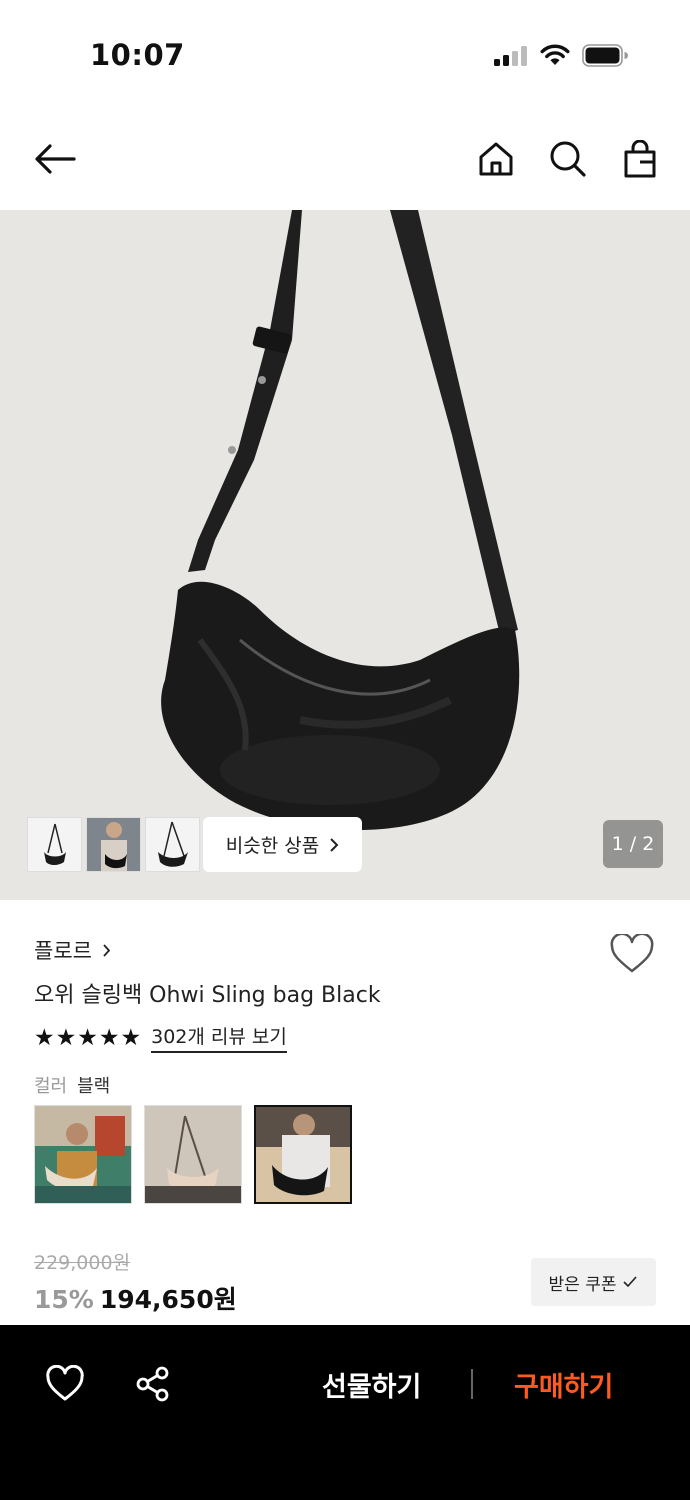 This screenshot has height=1500, width=690. I want to click on gift-button: 선물하기, so click(371, 1384).